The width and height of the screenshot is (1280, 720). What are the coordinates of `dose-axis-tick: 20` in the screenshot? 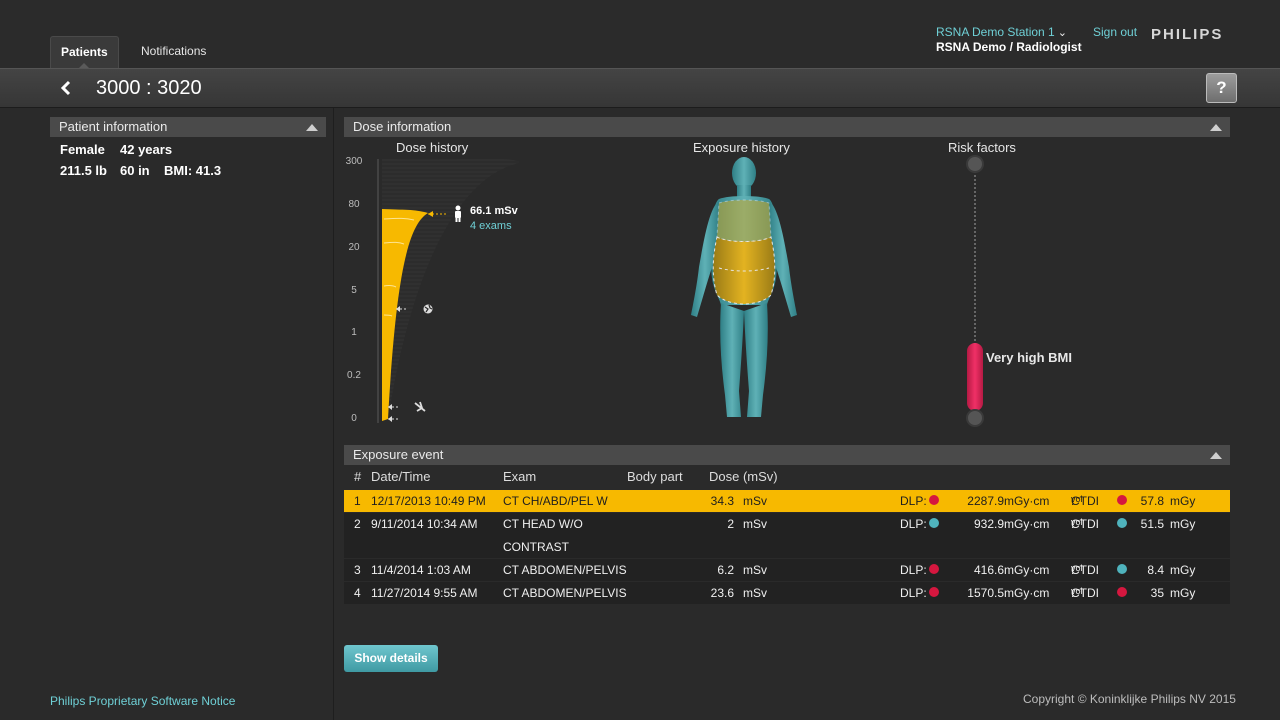 It's located at (354, 247).